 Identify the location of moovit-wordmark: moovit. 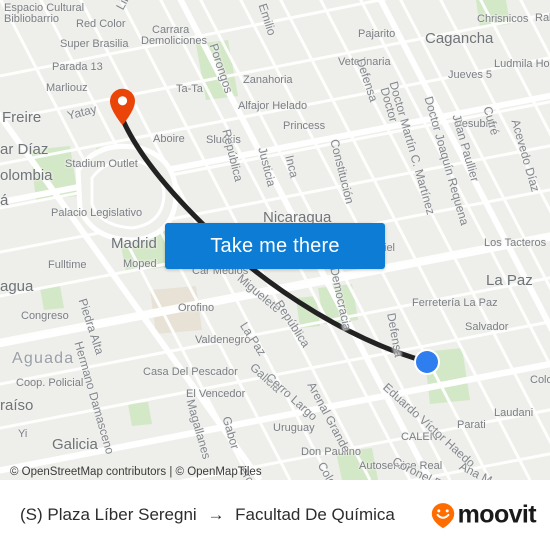
(497, 514).